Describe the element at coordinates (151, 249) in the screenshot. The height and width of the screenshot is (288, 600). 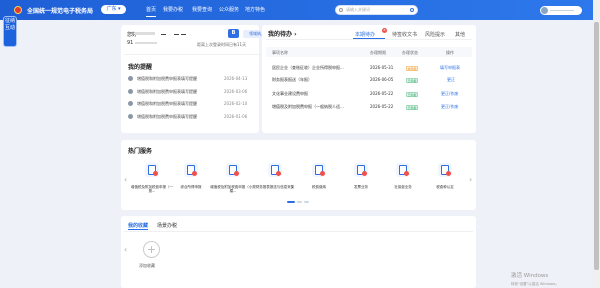
I see `add-favorite-button: +` at that location.